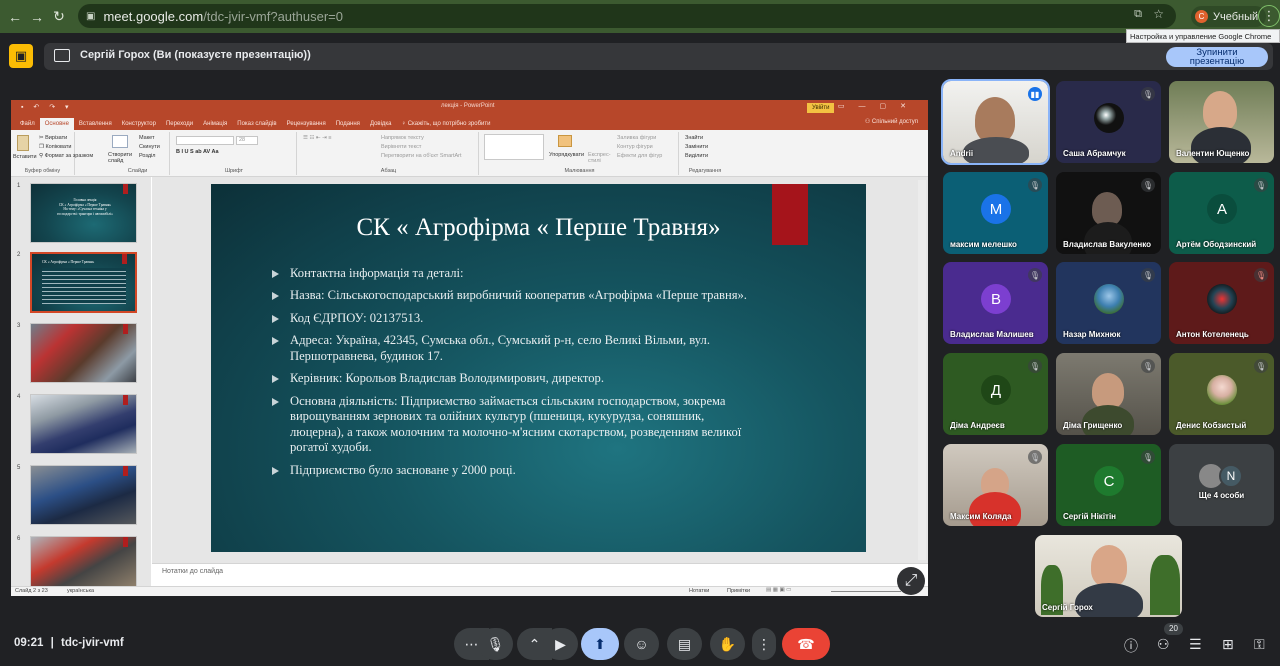 This screenshot has height=666, width=1280. What do you see at coordinates (215, 124) in the screenshot?
I see `ppt-tab-animations: Анімація` at bounding box center [215, 124].